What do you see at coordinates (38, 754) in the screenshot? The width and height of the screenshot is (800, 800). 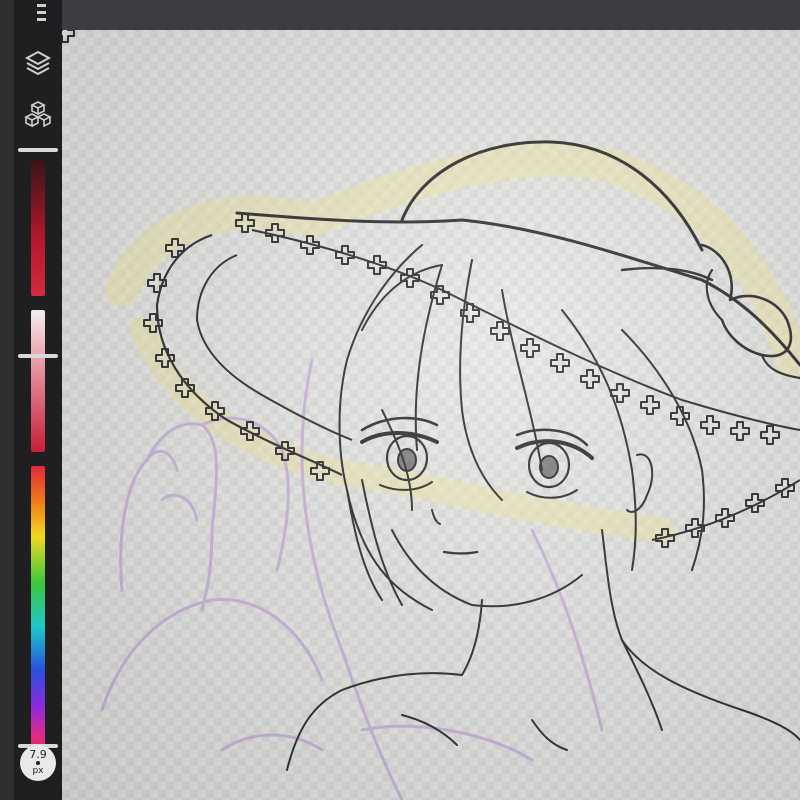 I see `brush-size-value: 7.9` at bounding box center [38, 754].